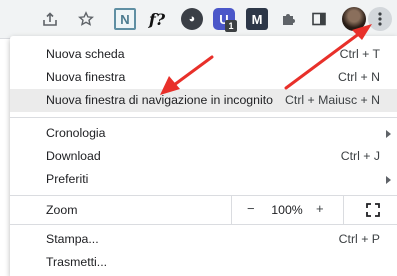  Describe the element at coordinates (288, 19) in the screenshot. I see `extensions-puzzle-icon` at that location.